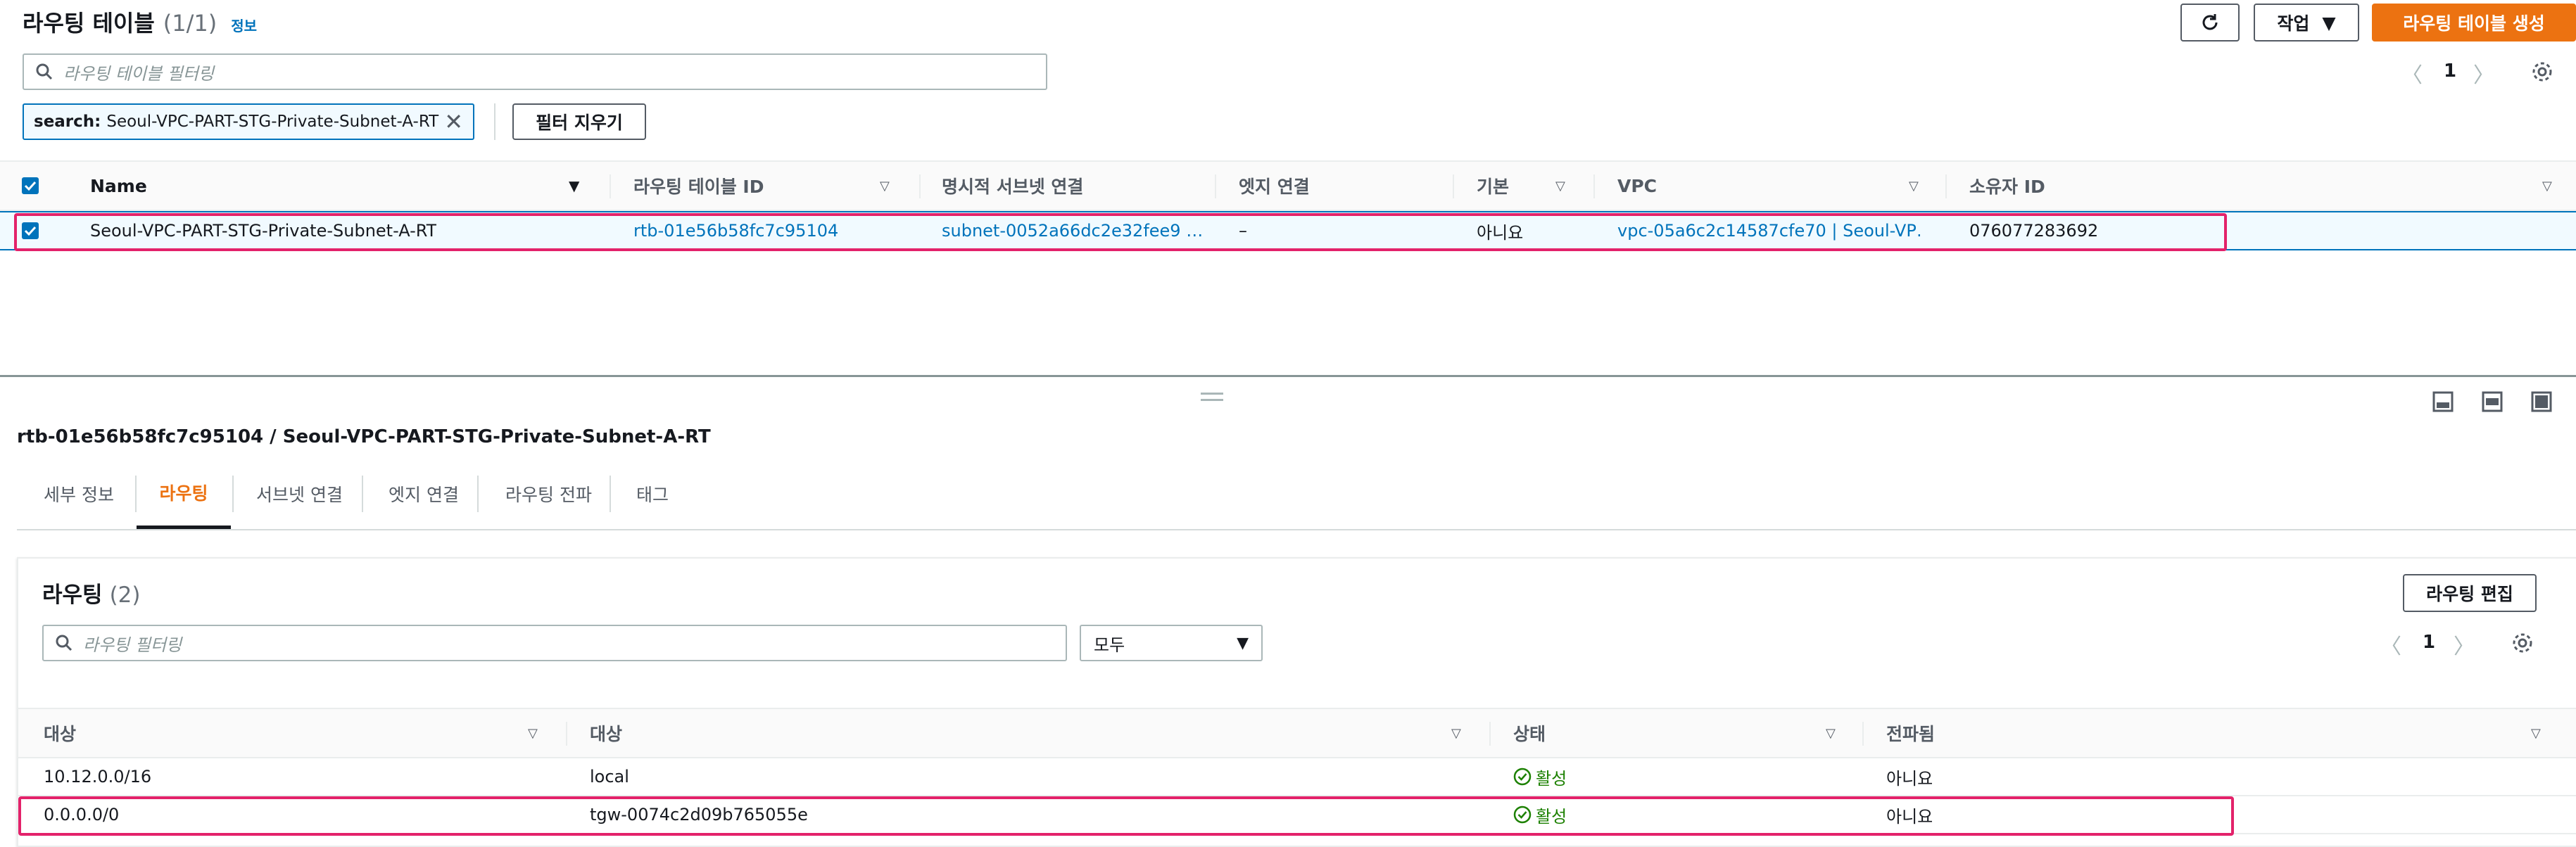 This screenshot has width=2576, height=847. I want to click on routes-title-area: 라우팅 (2), so click(91, 593).